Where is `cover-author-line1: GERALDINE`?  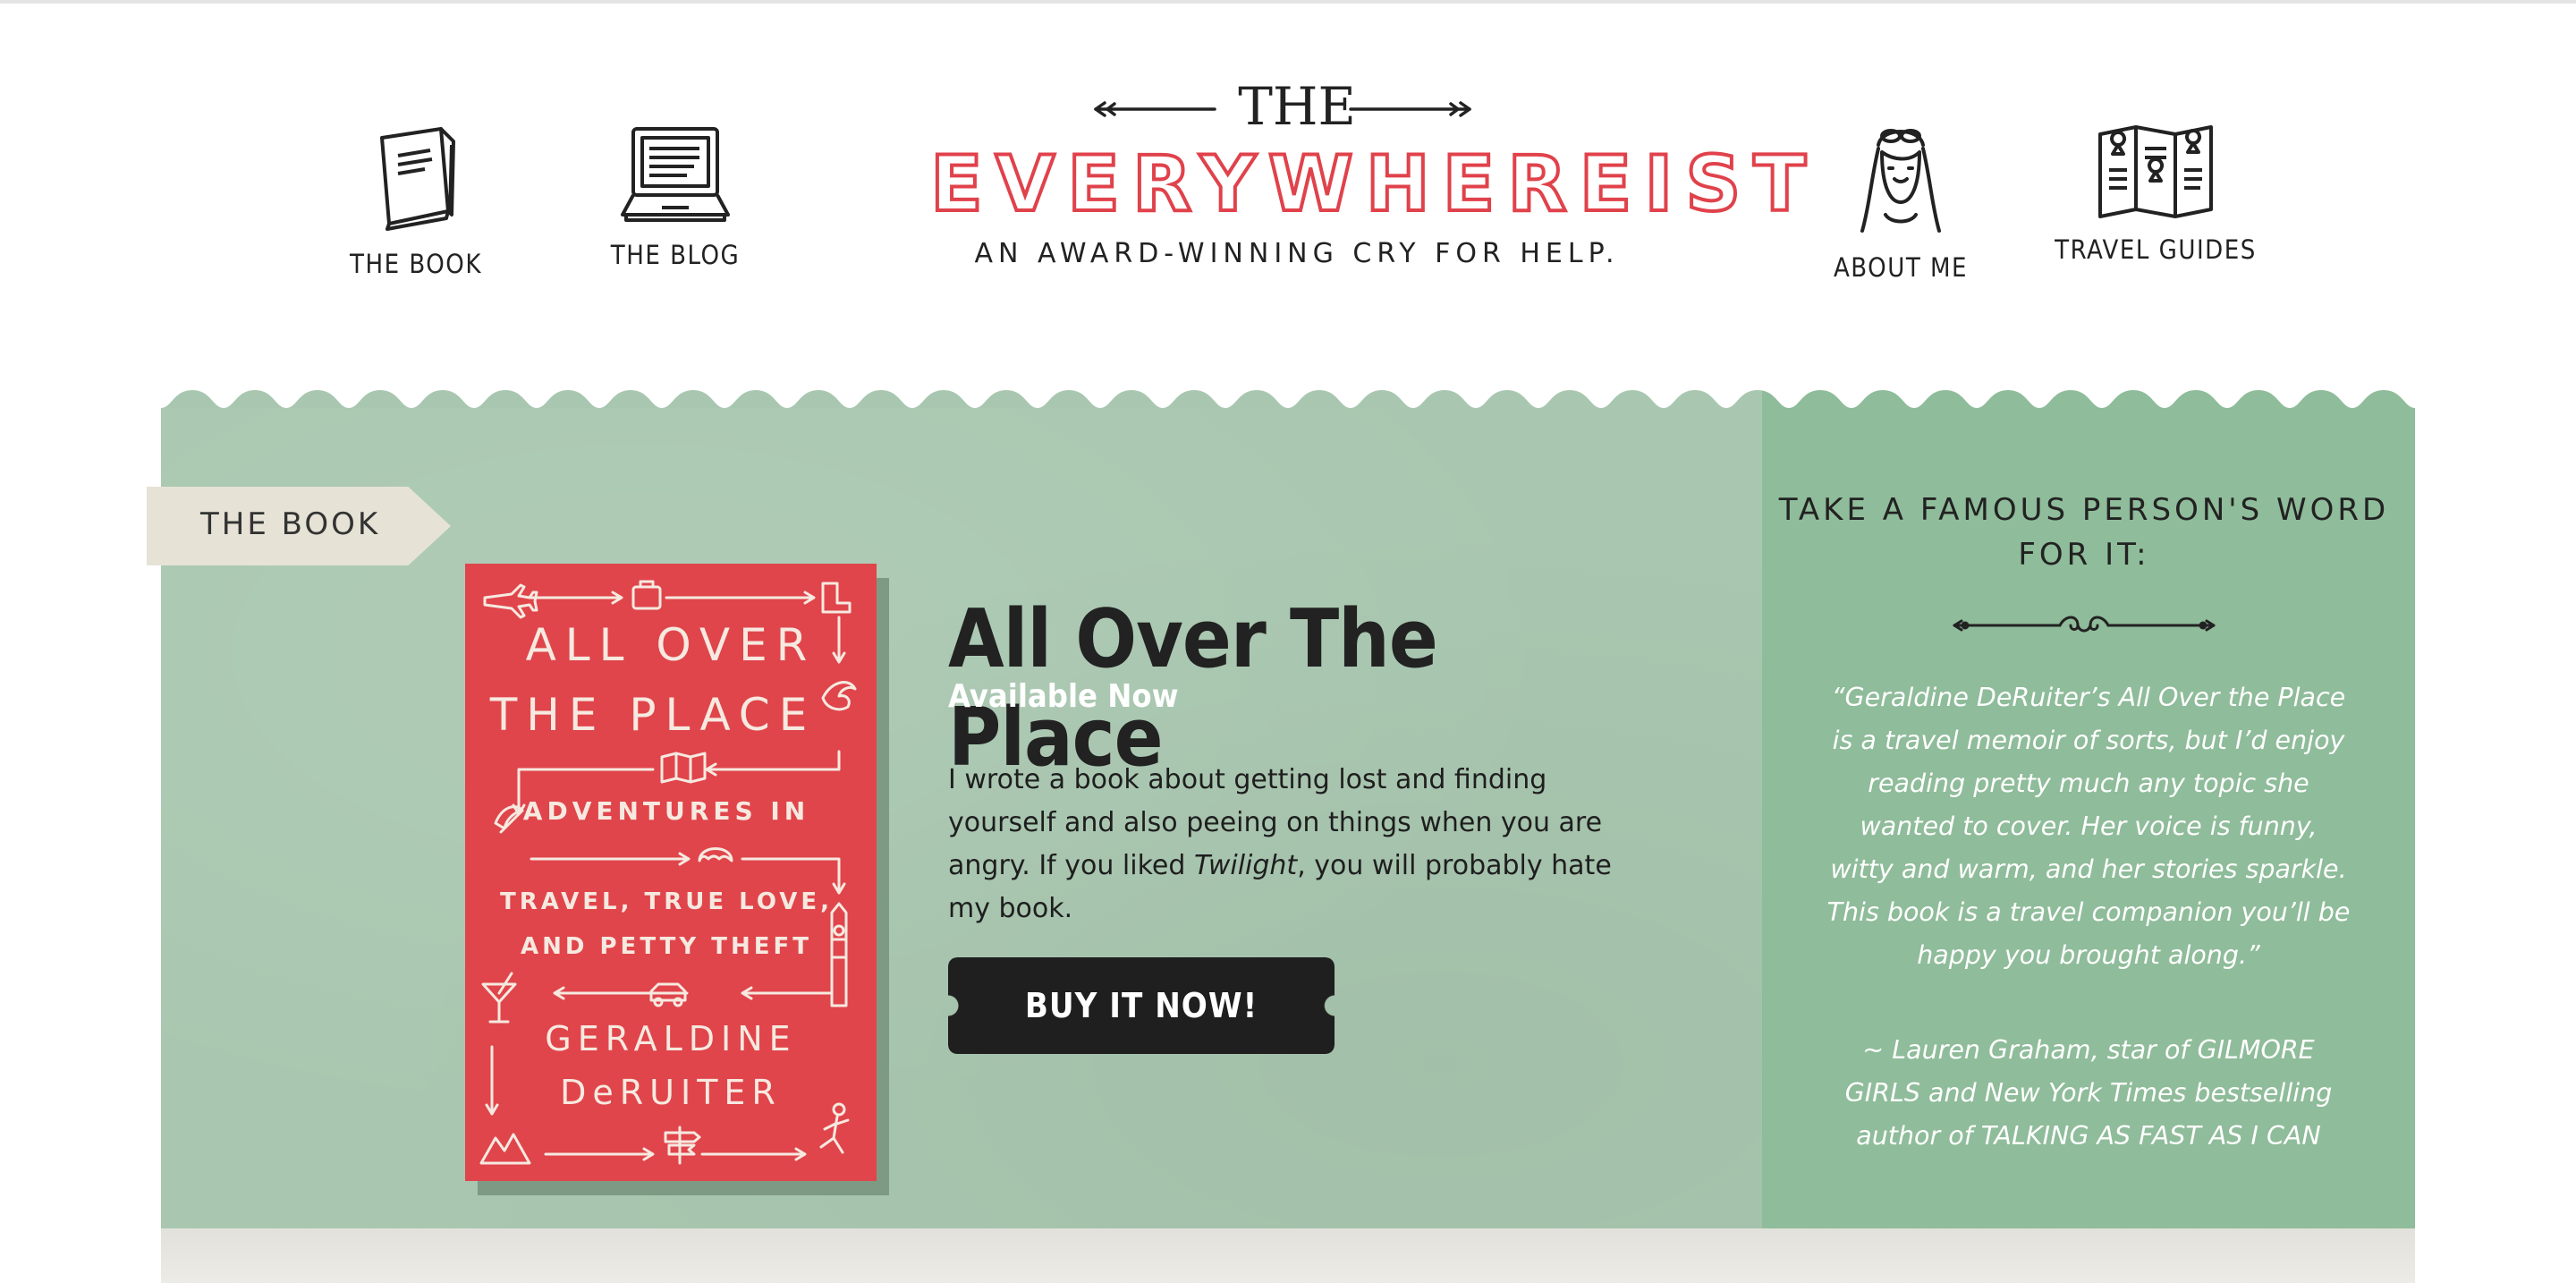 cover-author-line1: GERALDINE is located at coordinates (670, 1038).